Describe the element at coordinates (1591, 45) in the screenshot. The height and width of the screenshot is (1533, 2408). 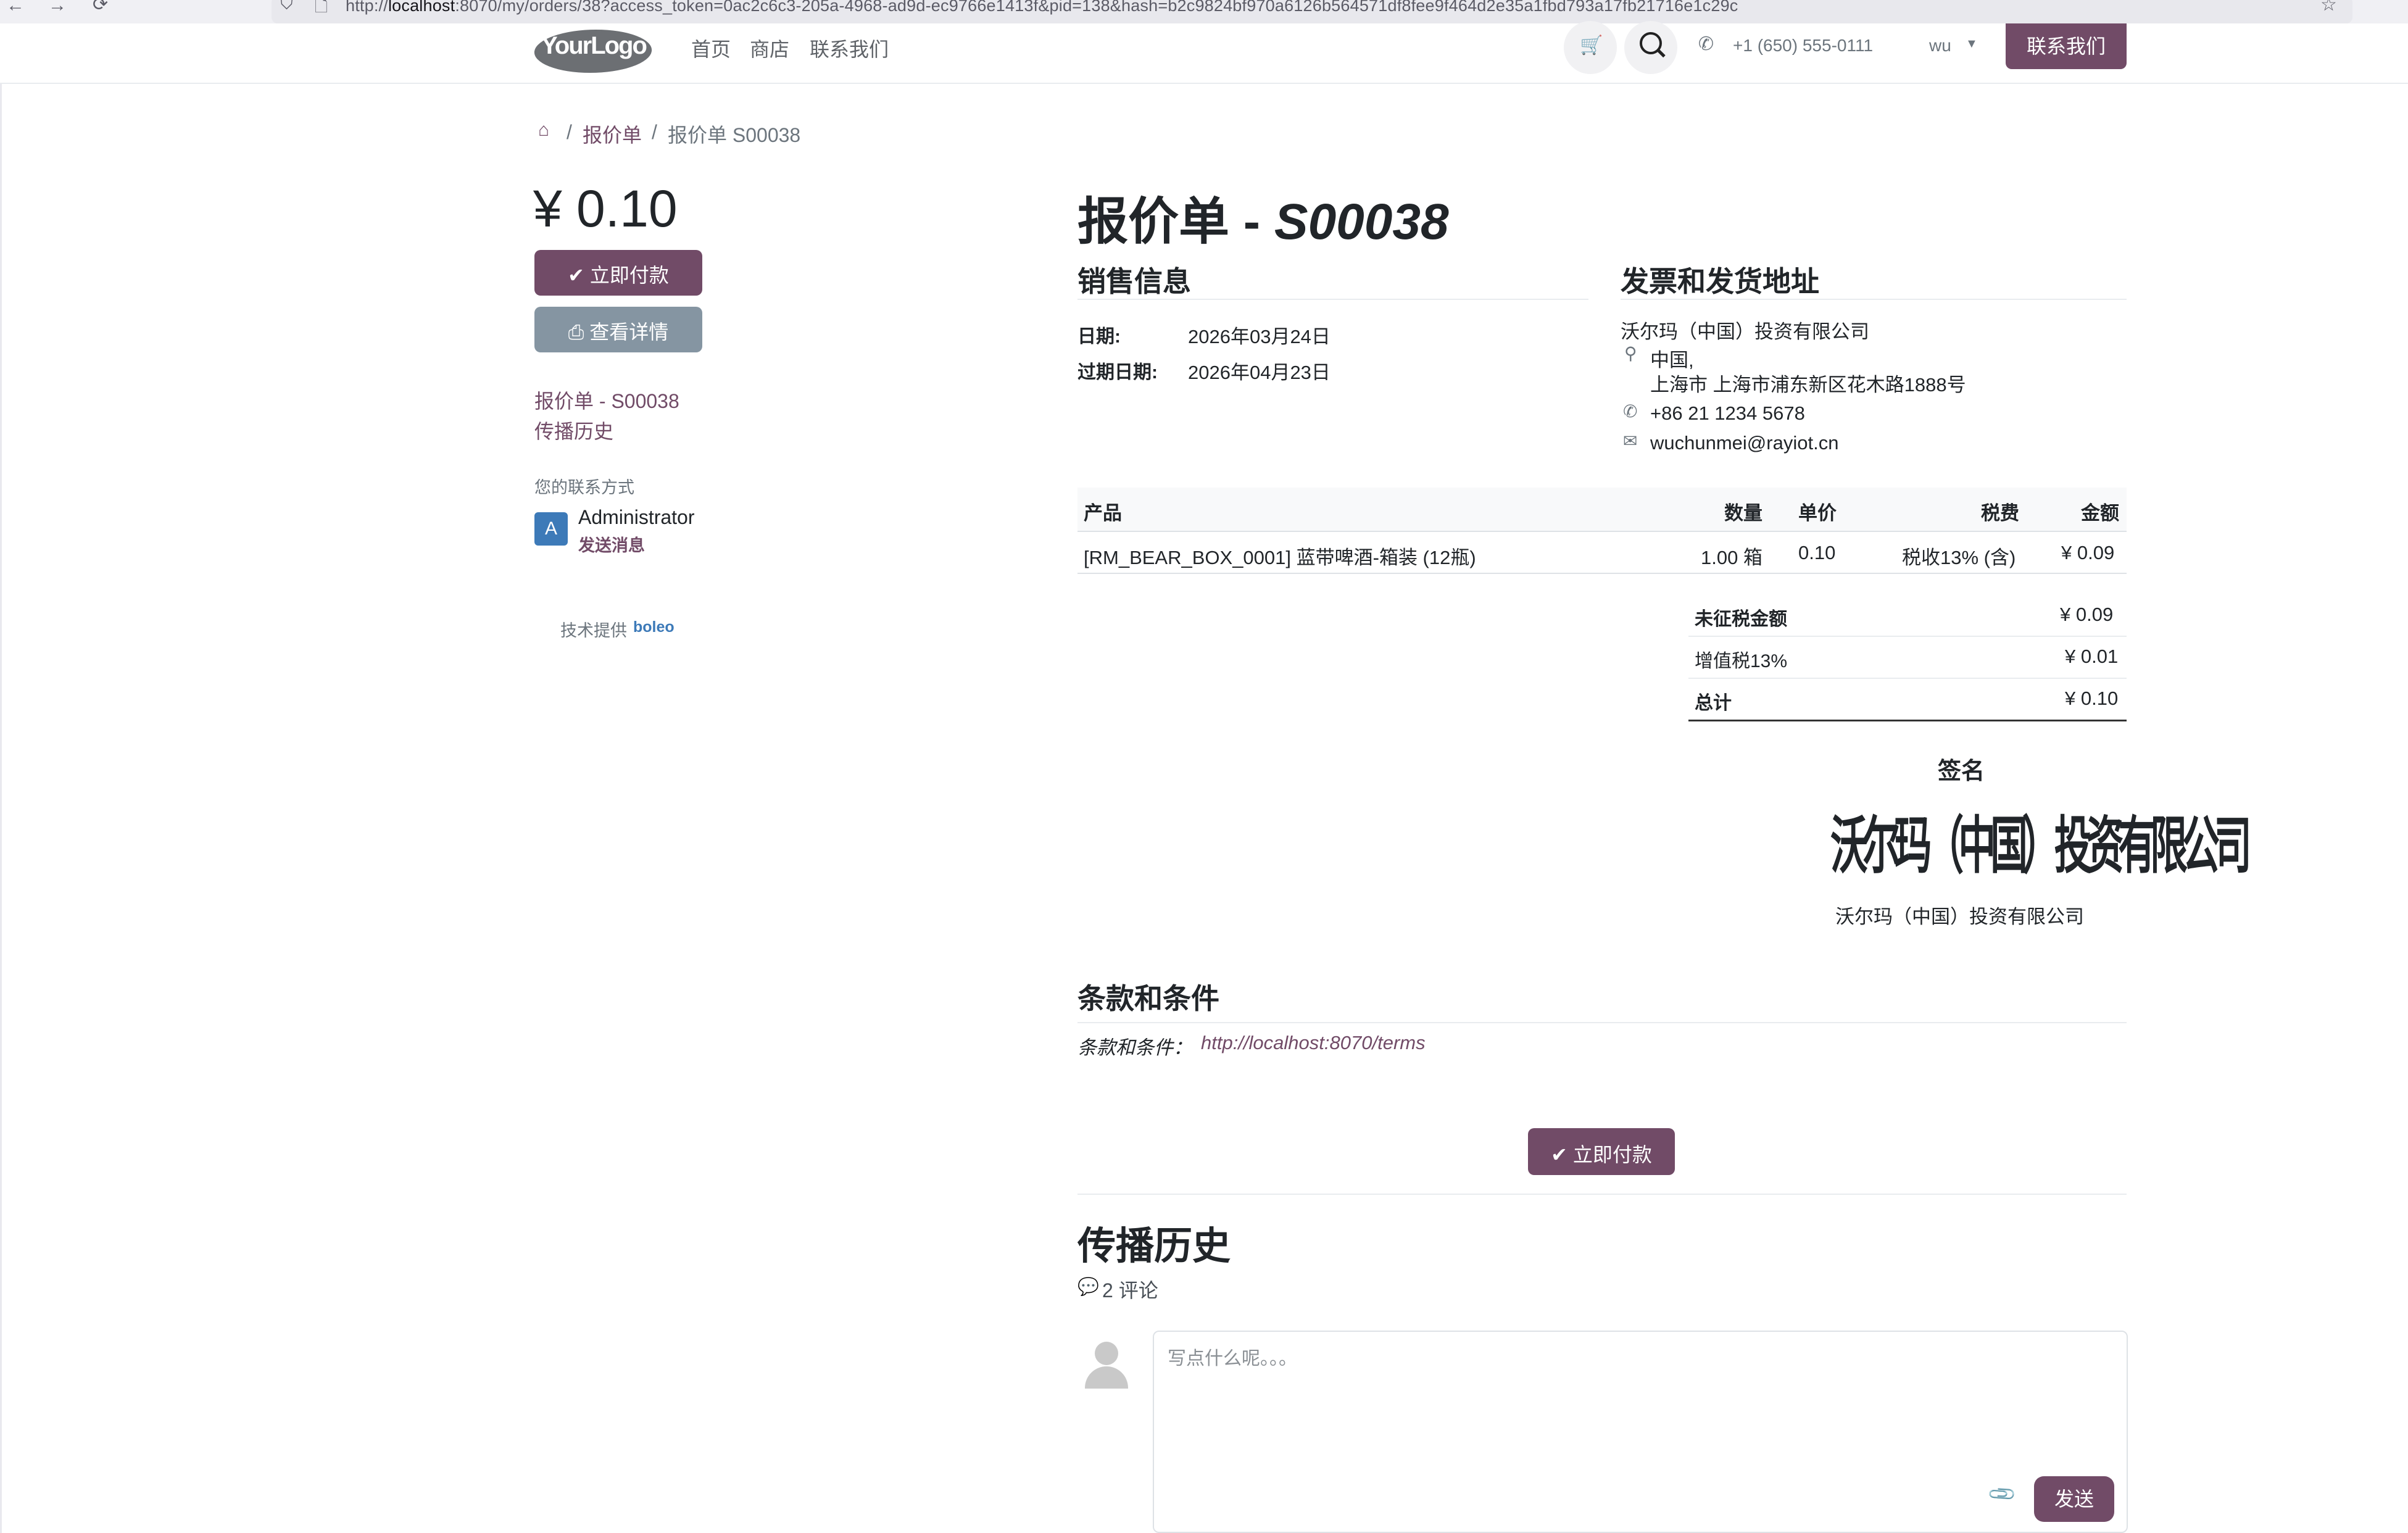
I see `cart-icon: 🛒` at that location.